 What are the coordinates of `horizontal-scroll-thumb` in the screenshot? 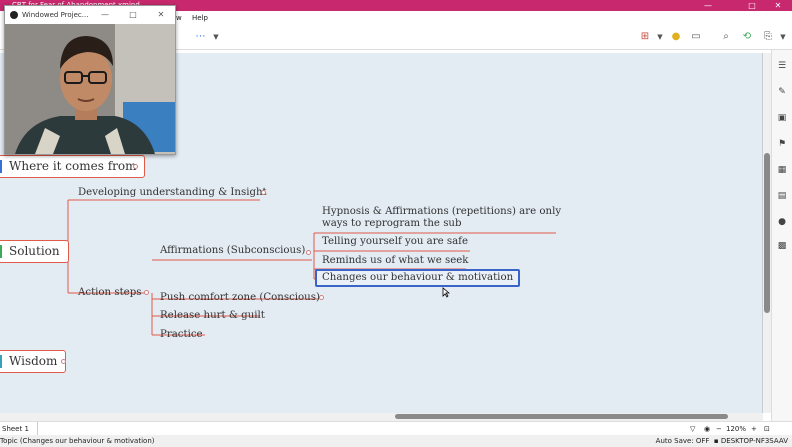 It's located at (561, 416).